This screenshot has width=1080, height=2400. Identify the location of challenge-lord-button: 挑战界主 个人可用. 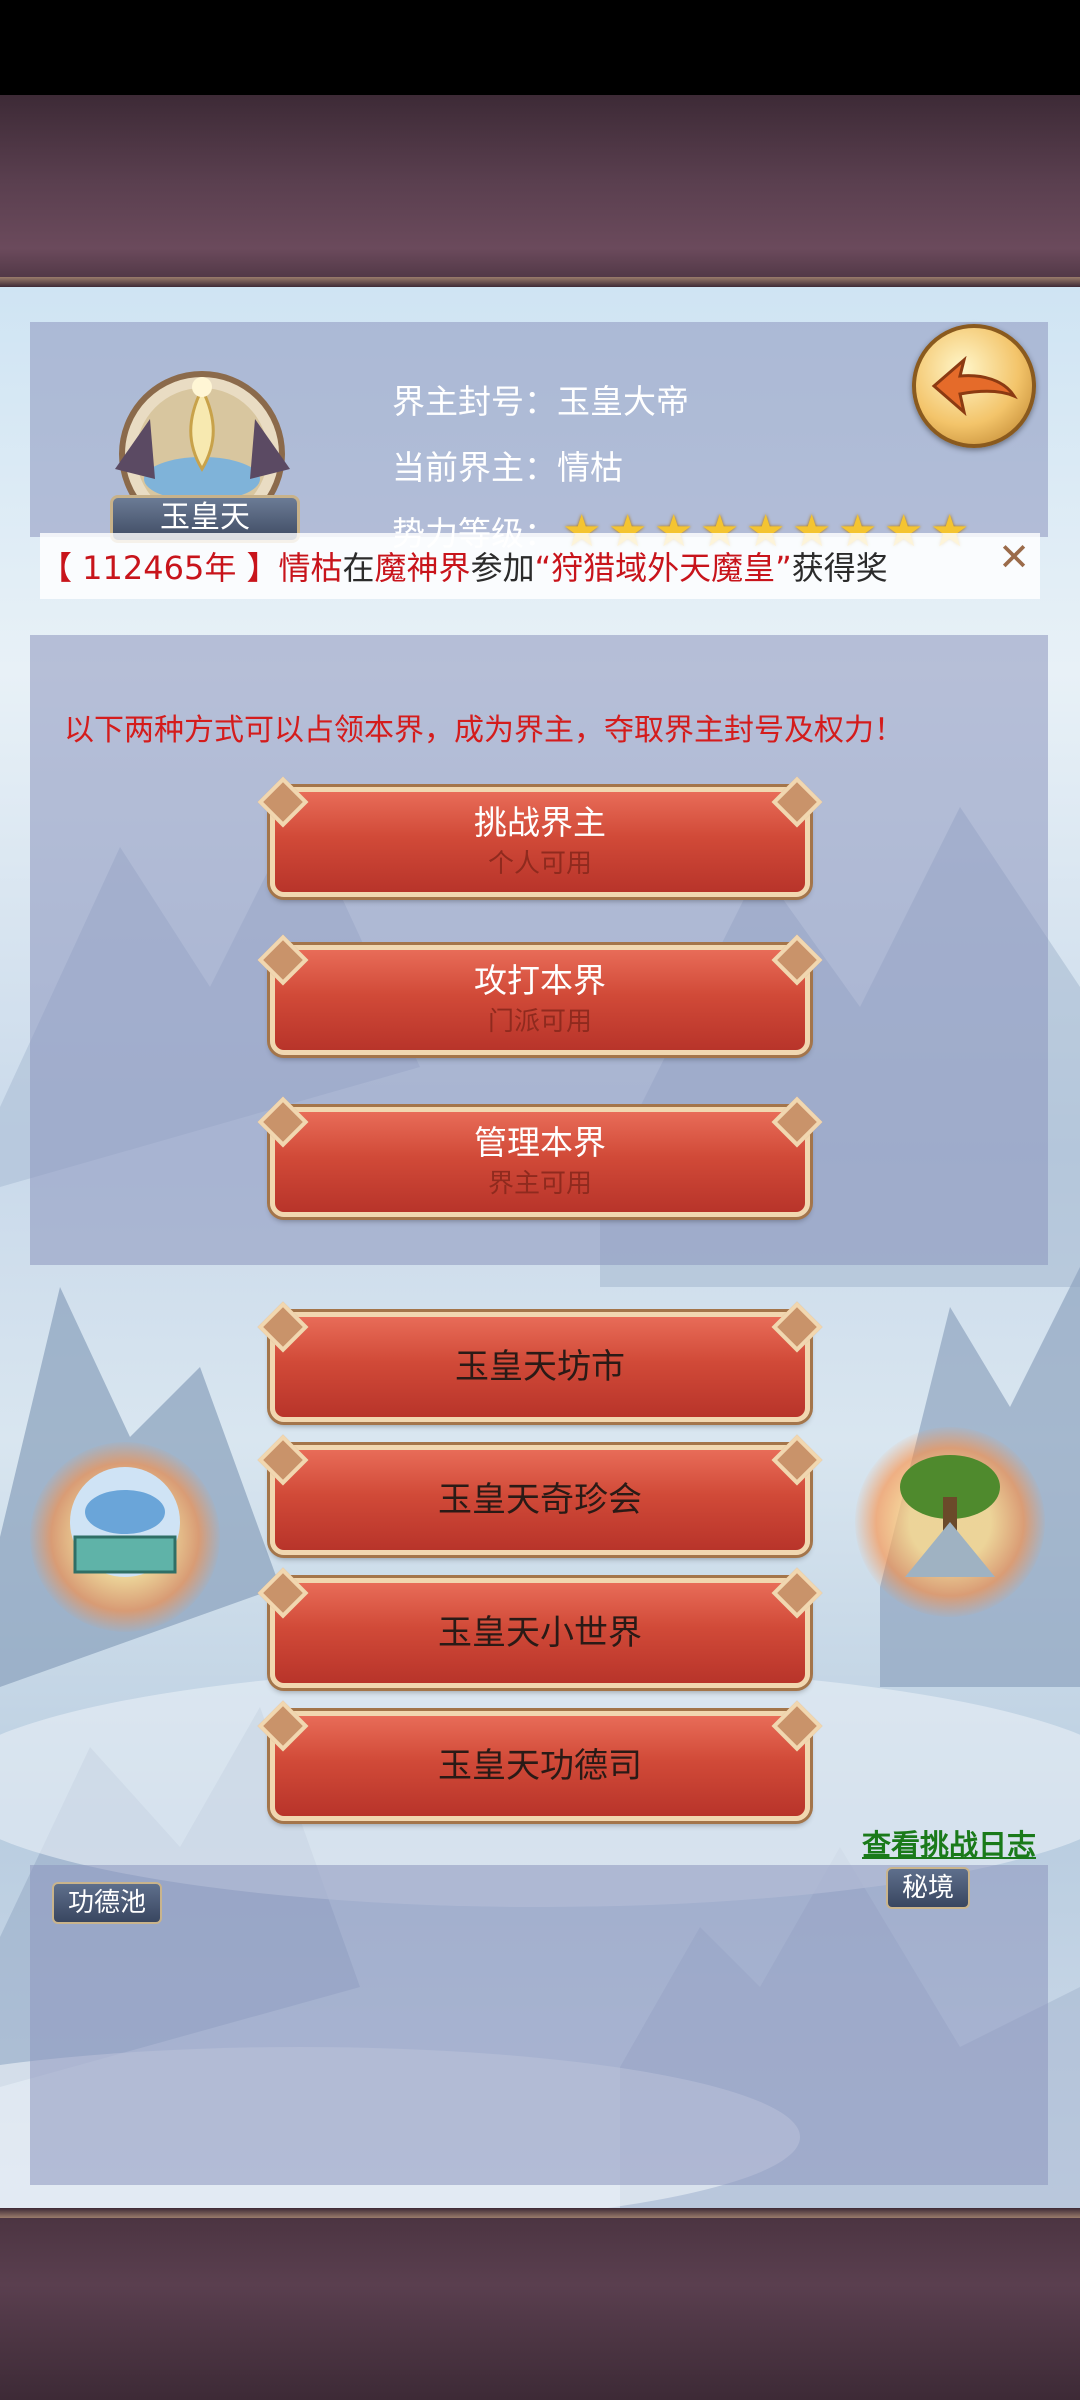
(540, 842).